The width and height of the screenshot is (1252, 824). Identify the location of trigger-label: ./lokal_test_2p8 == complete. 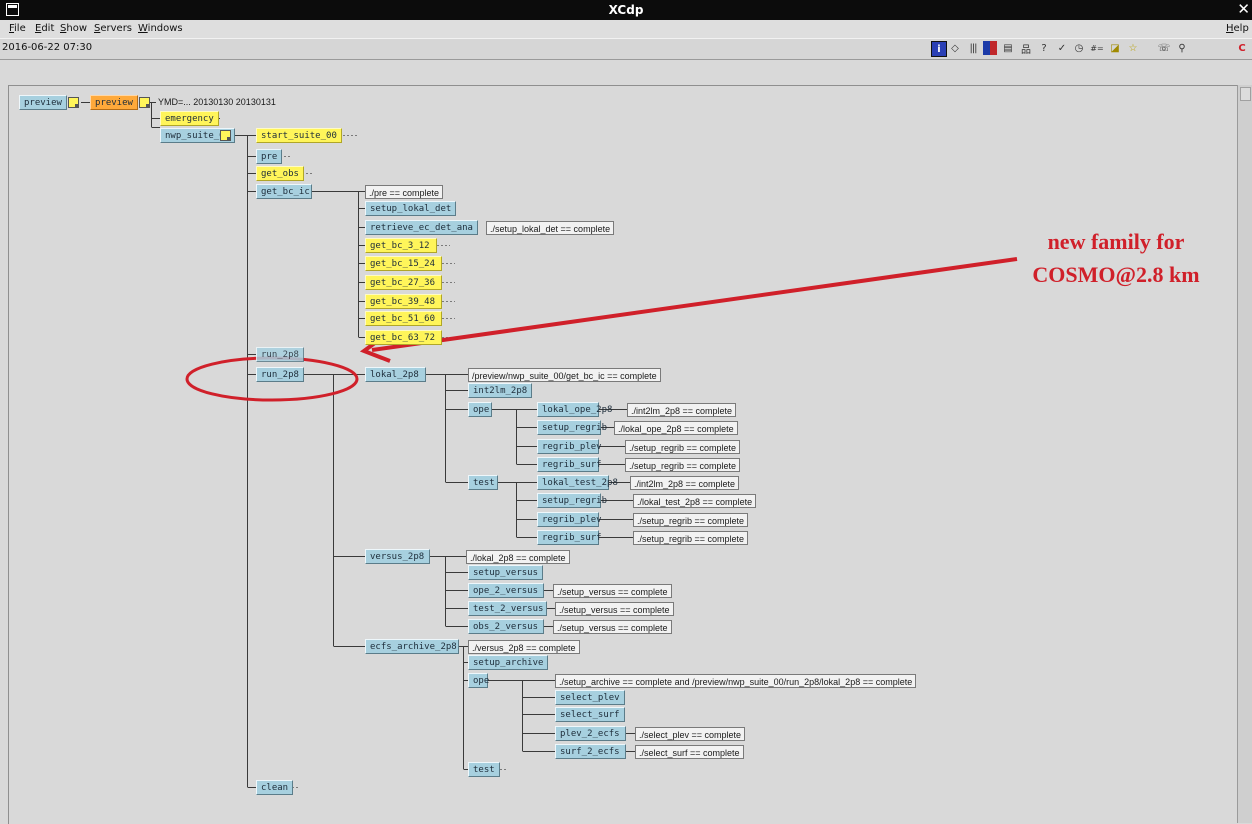
(695, 501).